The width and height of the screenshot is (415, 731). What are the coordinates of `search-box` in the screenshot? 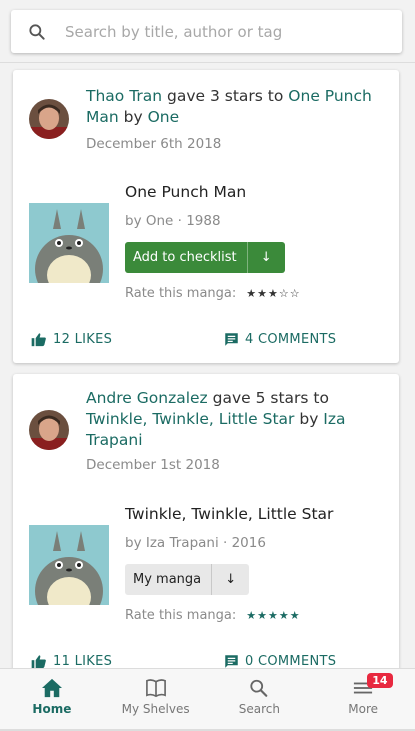 It's located at (206, 31).